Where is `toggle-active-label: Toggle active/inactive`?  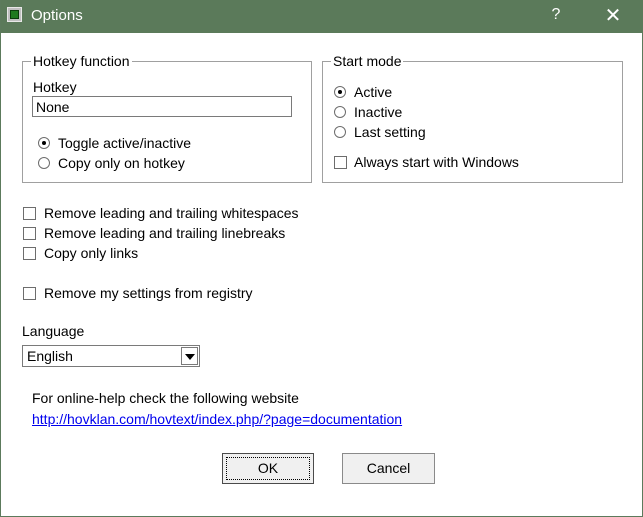 toggle-active-label: Toggle active/inactive is located at coordinates (124, 143).